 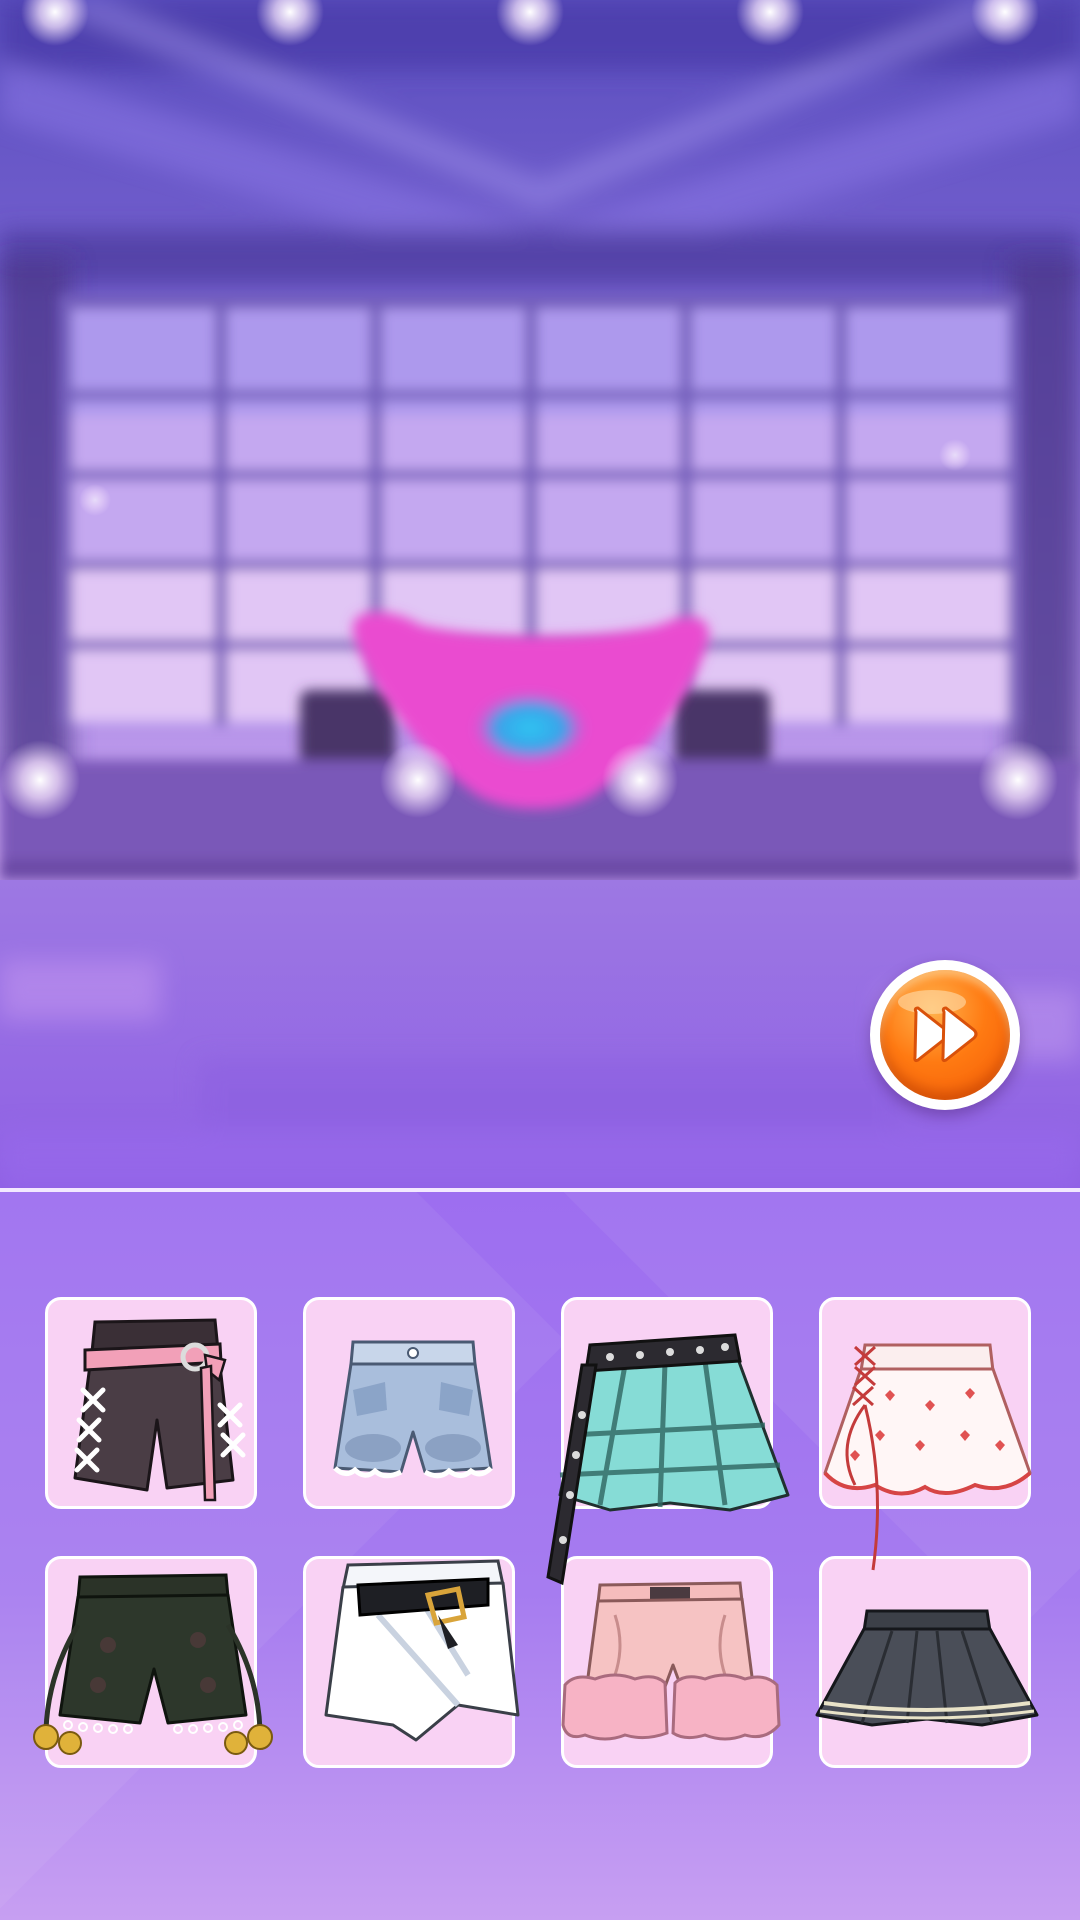 I want to click on black-shorts-with-bells-icon, so click(x=153, y=1664).